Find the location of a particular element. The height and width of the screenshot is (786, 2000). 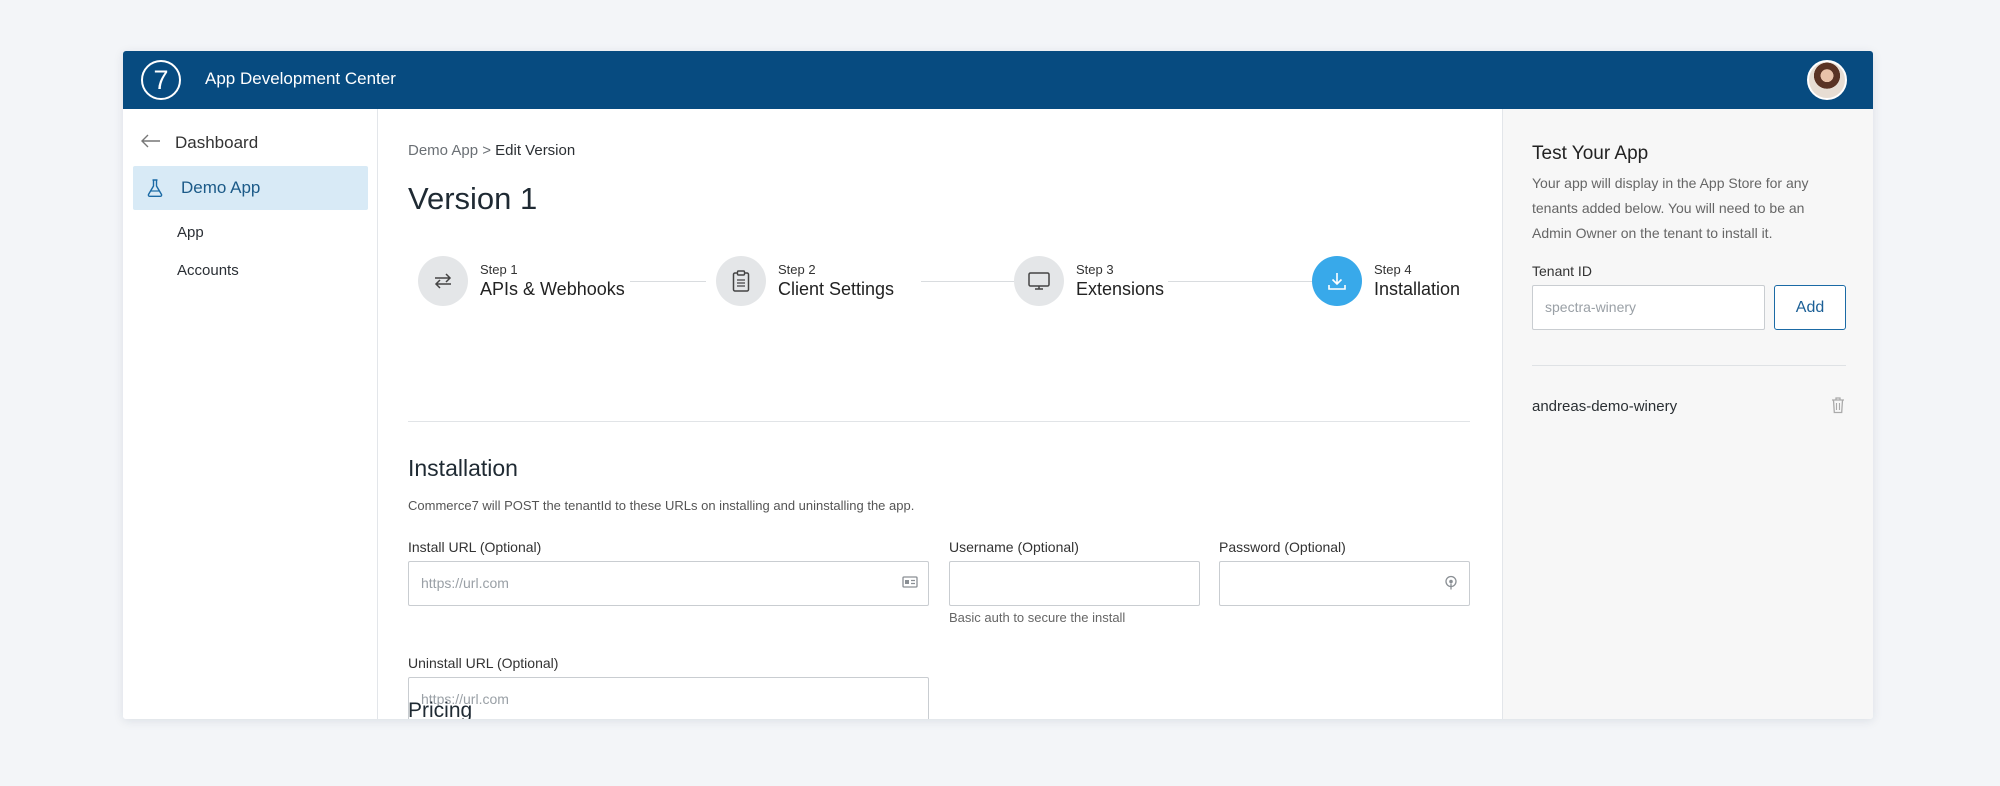

test-app-title: Test Your App is located at coordinates (1590, 153).